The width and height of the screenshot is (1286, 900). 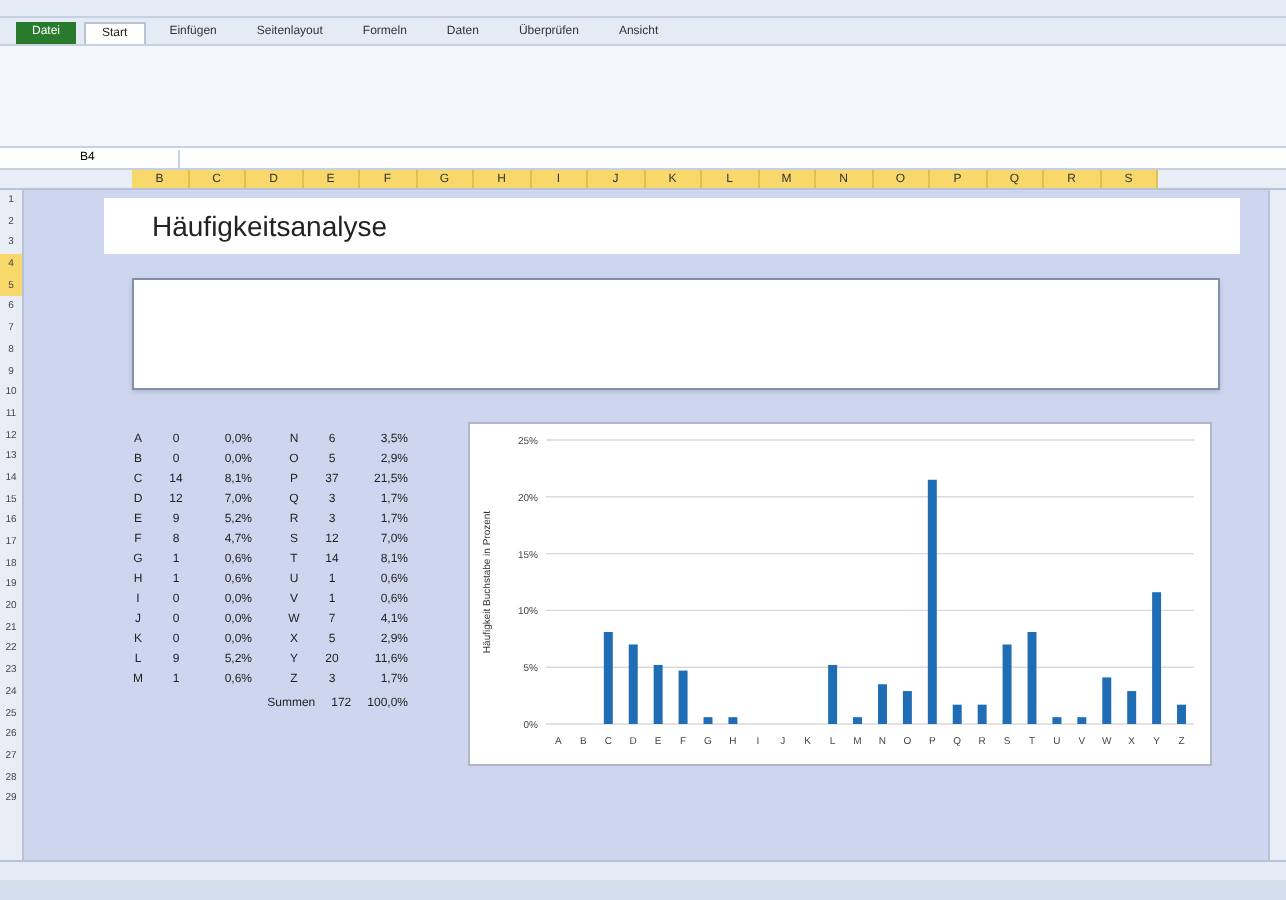 I want to click on vertical-scrollbar, so click(x=1277, y=525).